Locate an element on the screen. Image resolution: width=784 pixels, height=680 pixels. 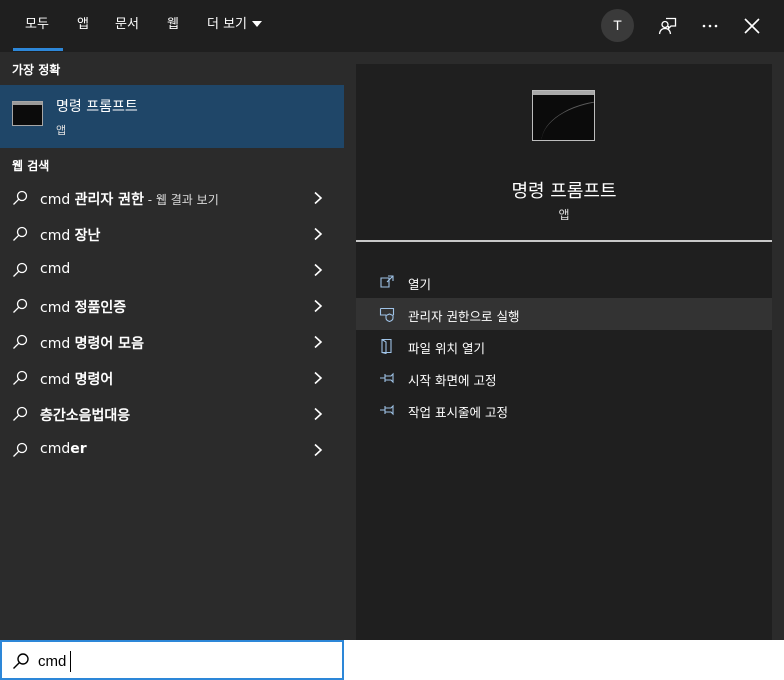
tab-all: 모두 is located at coordinates (38, 26).